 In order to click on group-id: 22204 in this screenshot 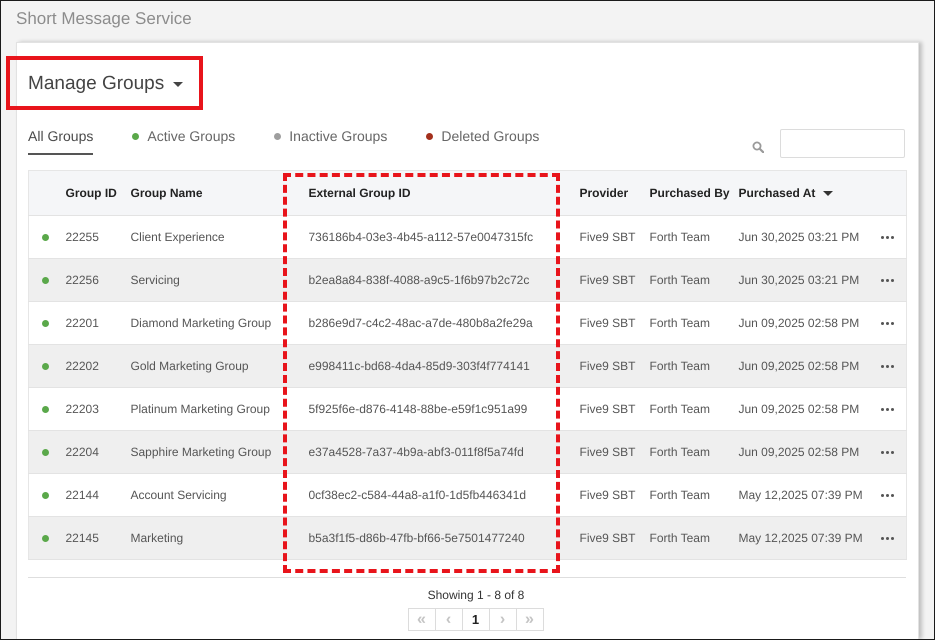, I will do `click(82, 452)`.